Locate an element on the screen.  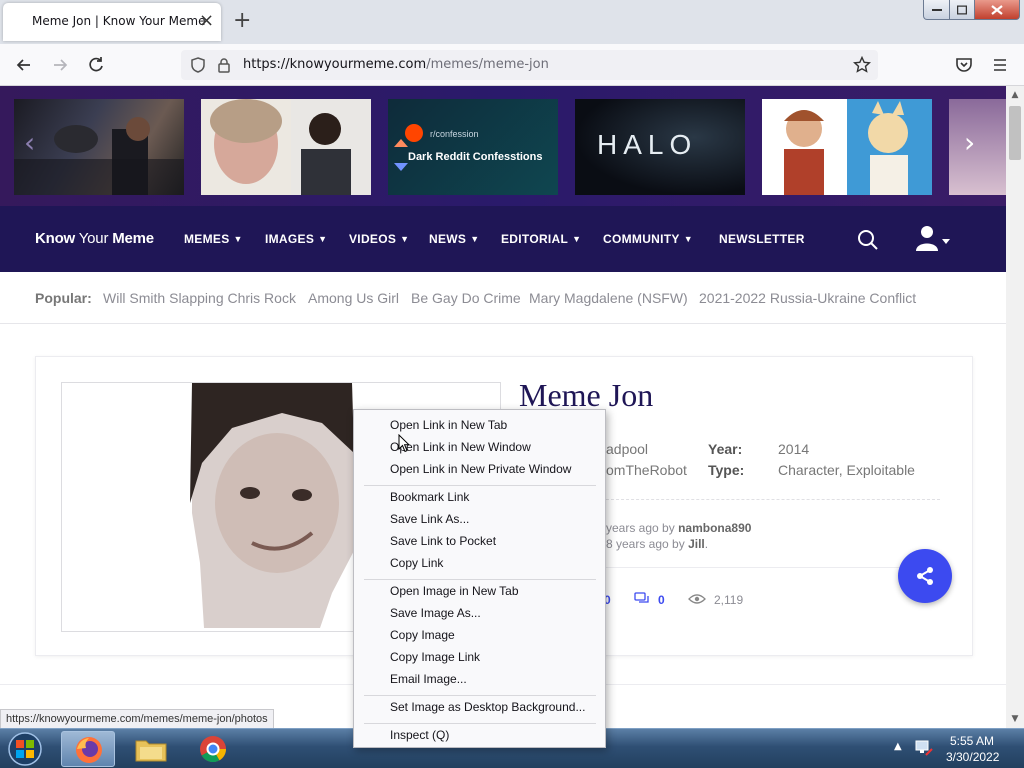
popular-link: Be Gay Do Crime is located at coordinates (466, 298).